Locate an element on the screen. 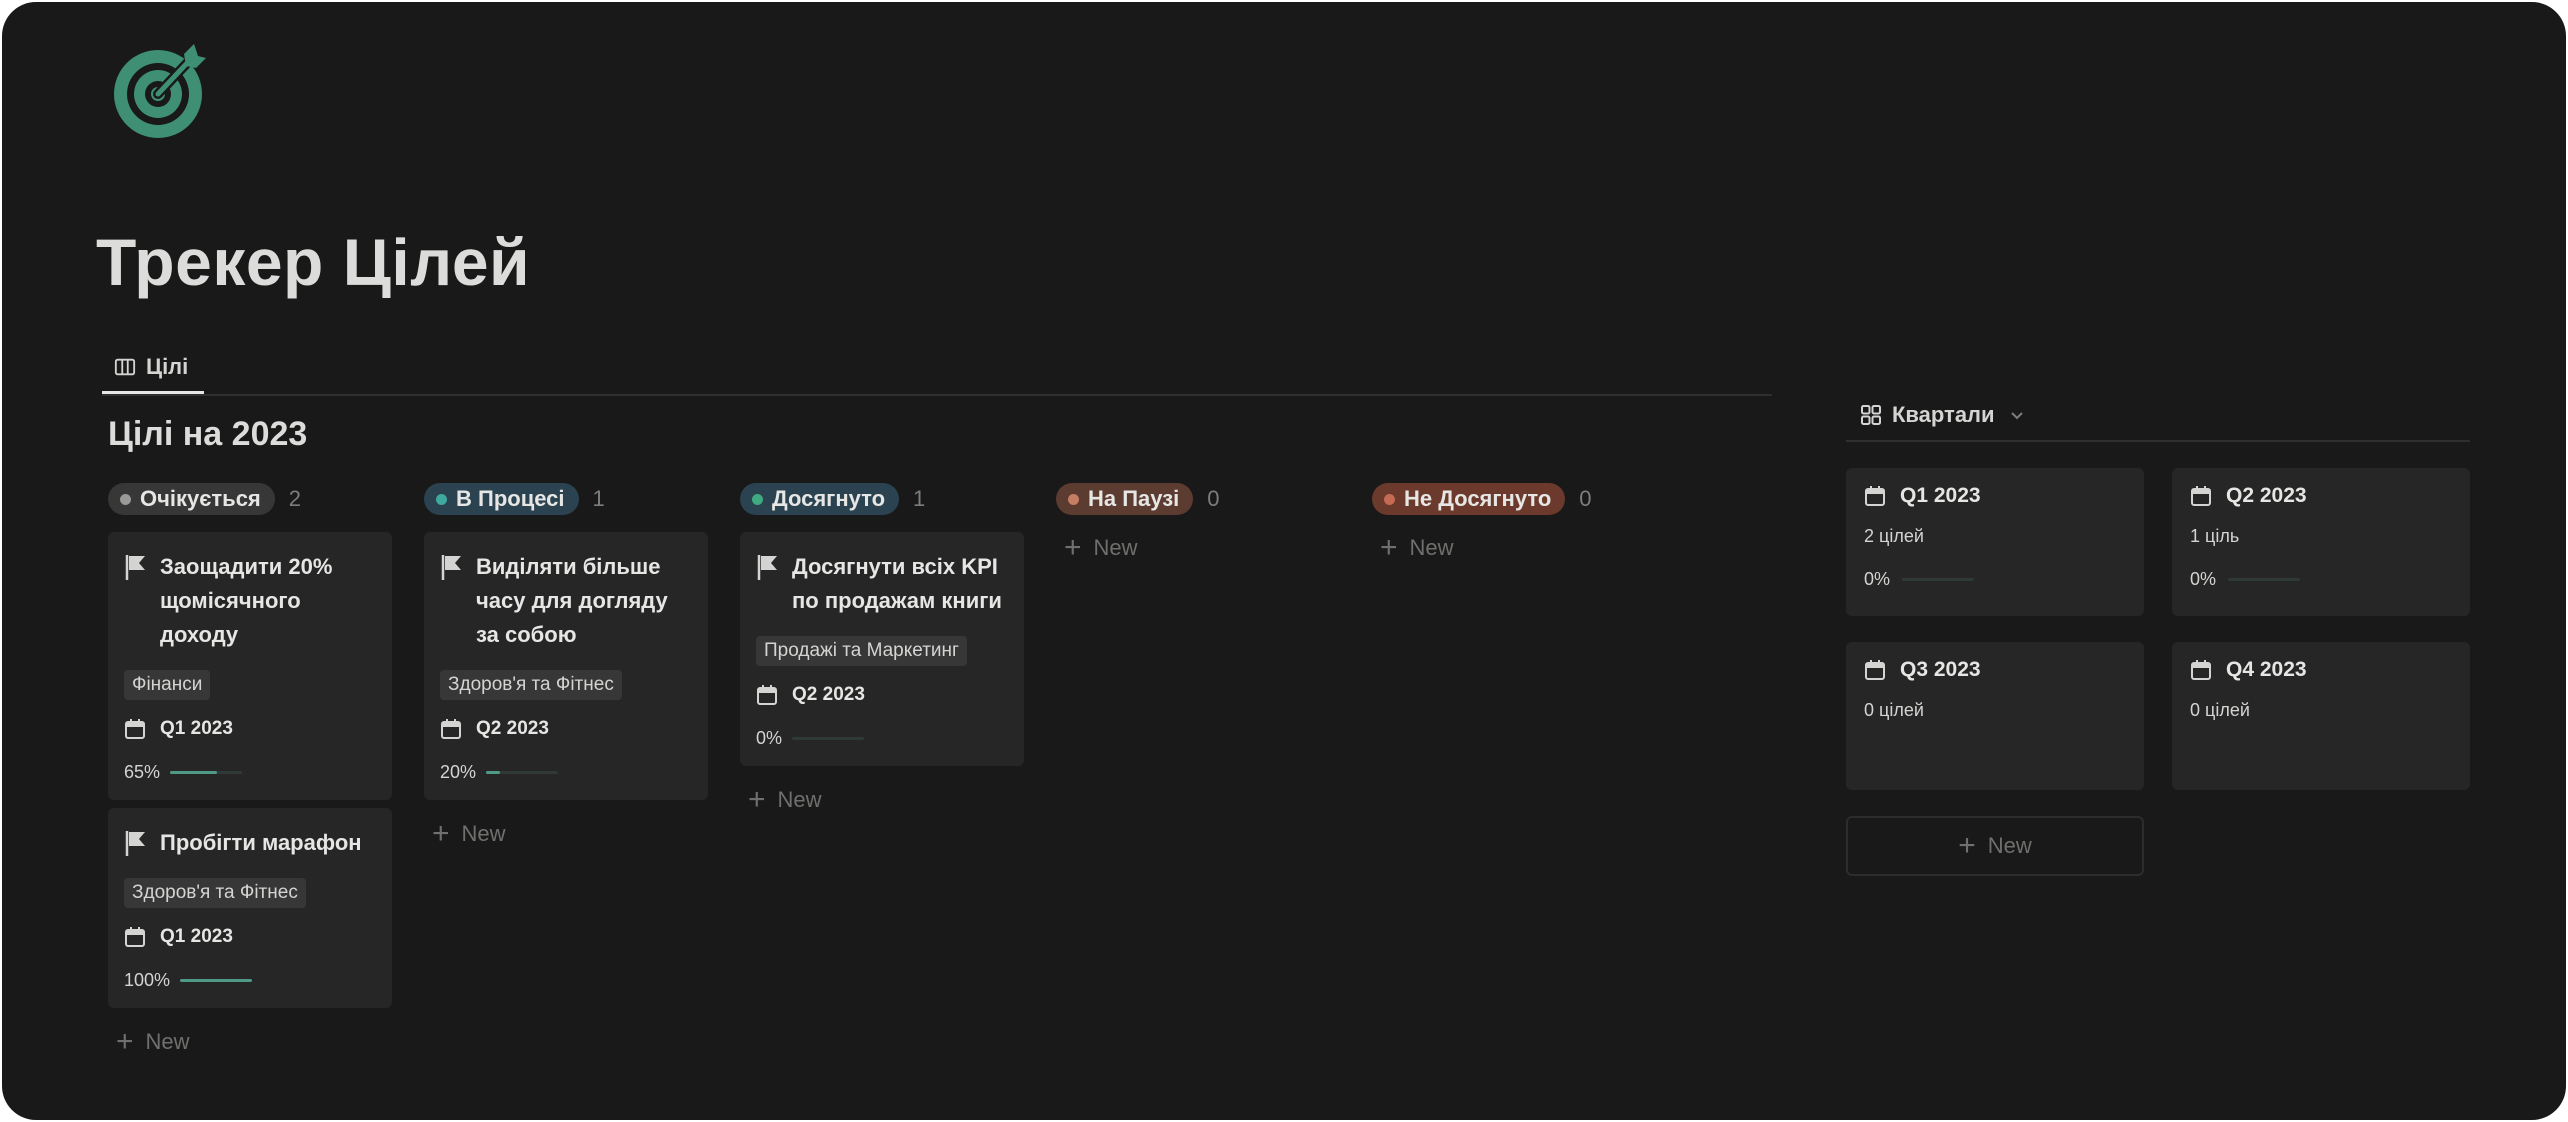 This screenshot has width=2568, height=1122. progress-label: 65% is located at coordinates (142, 771).